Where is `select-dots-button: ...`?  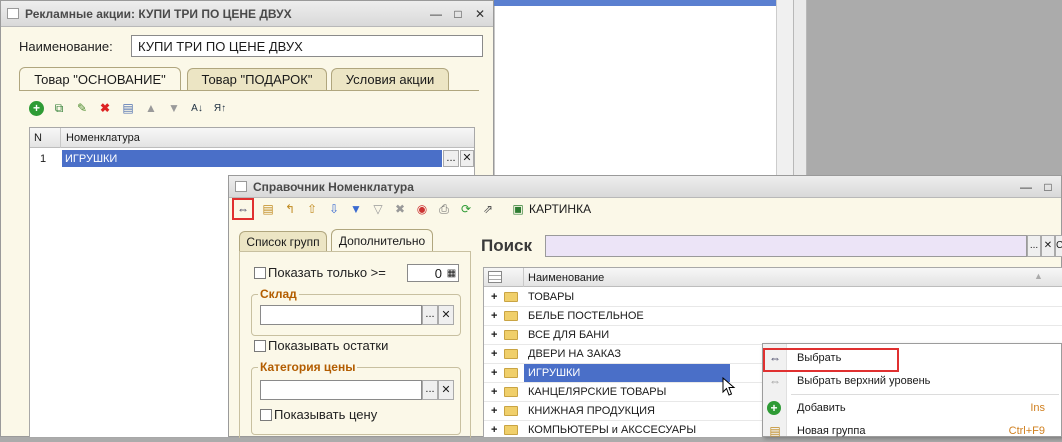
select-dots-button: ... is located at coordinates (451, 158).